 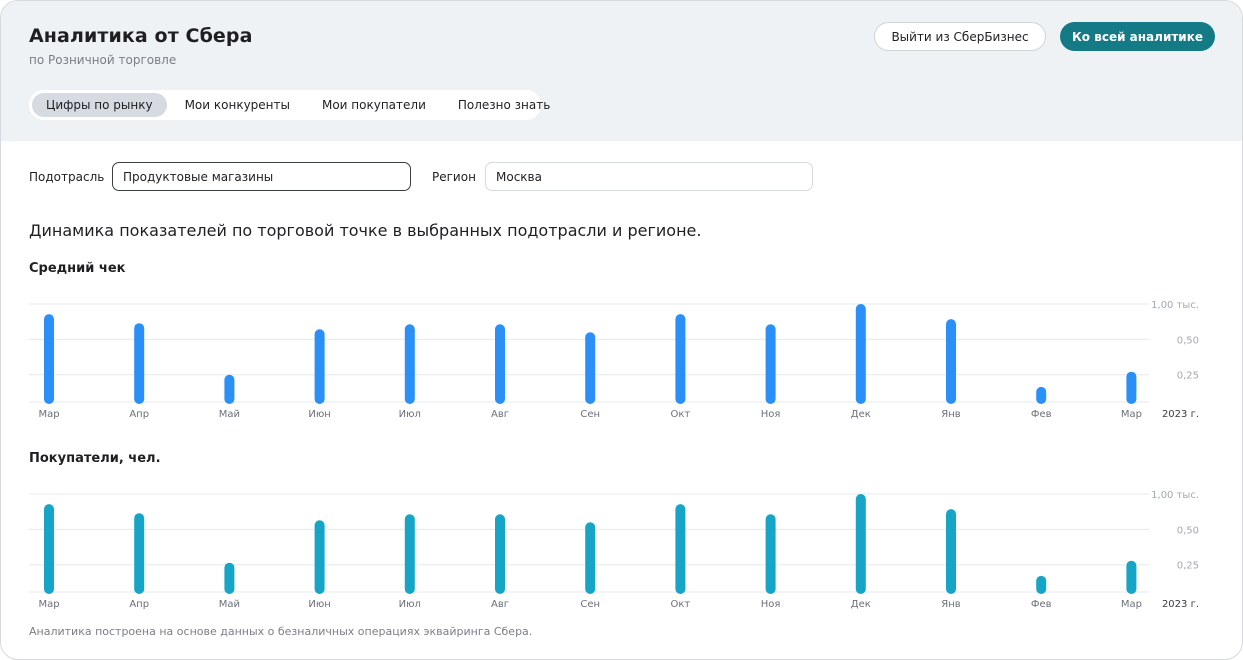 I want to click on avg-check-ytick-label: 0,25, so click(x=1188, y=376).